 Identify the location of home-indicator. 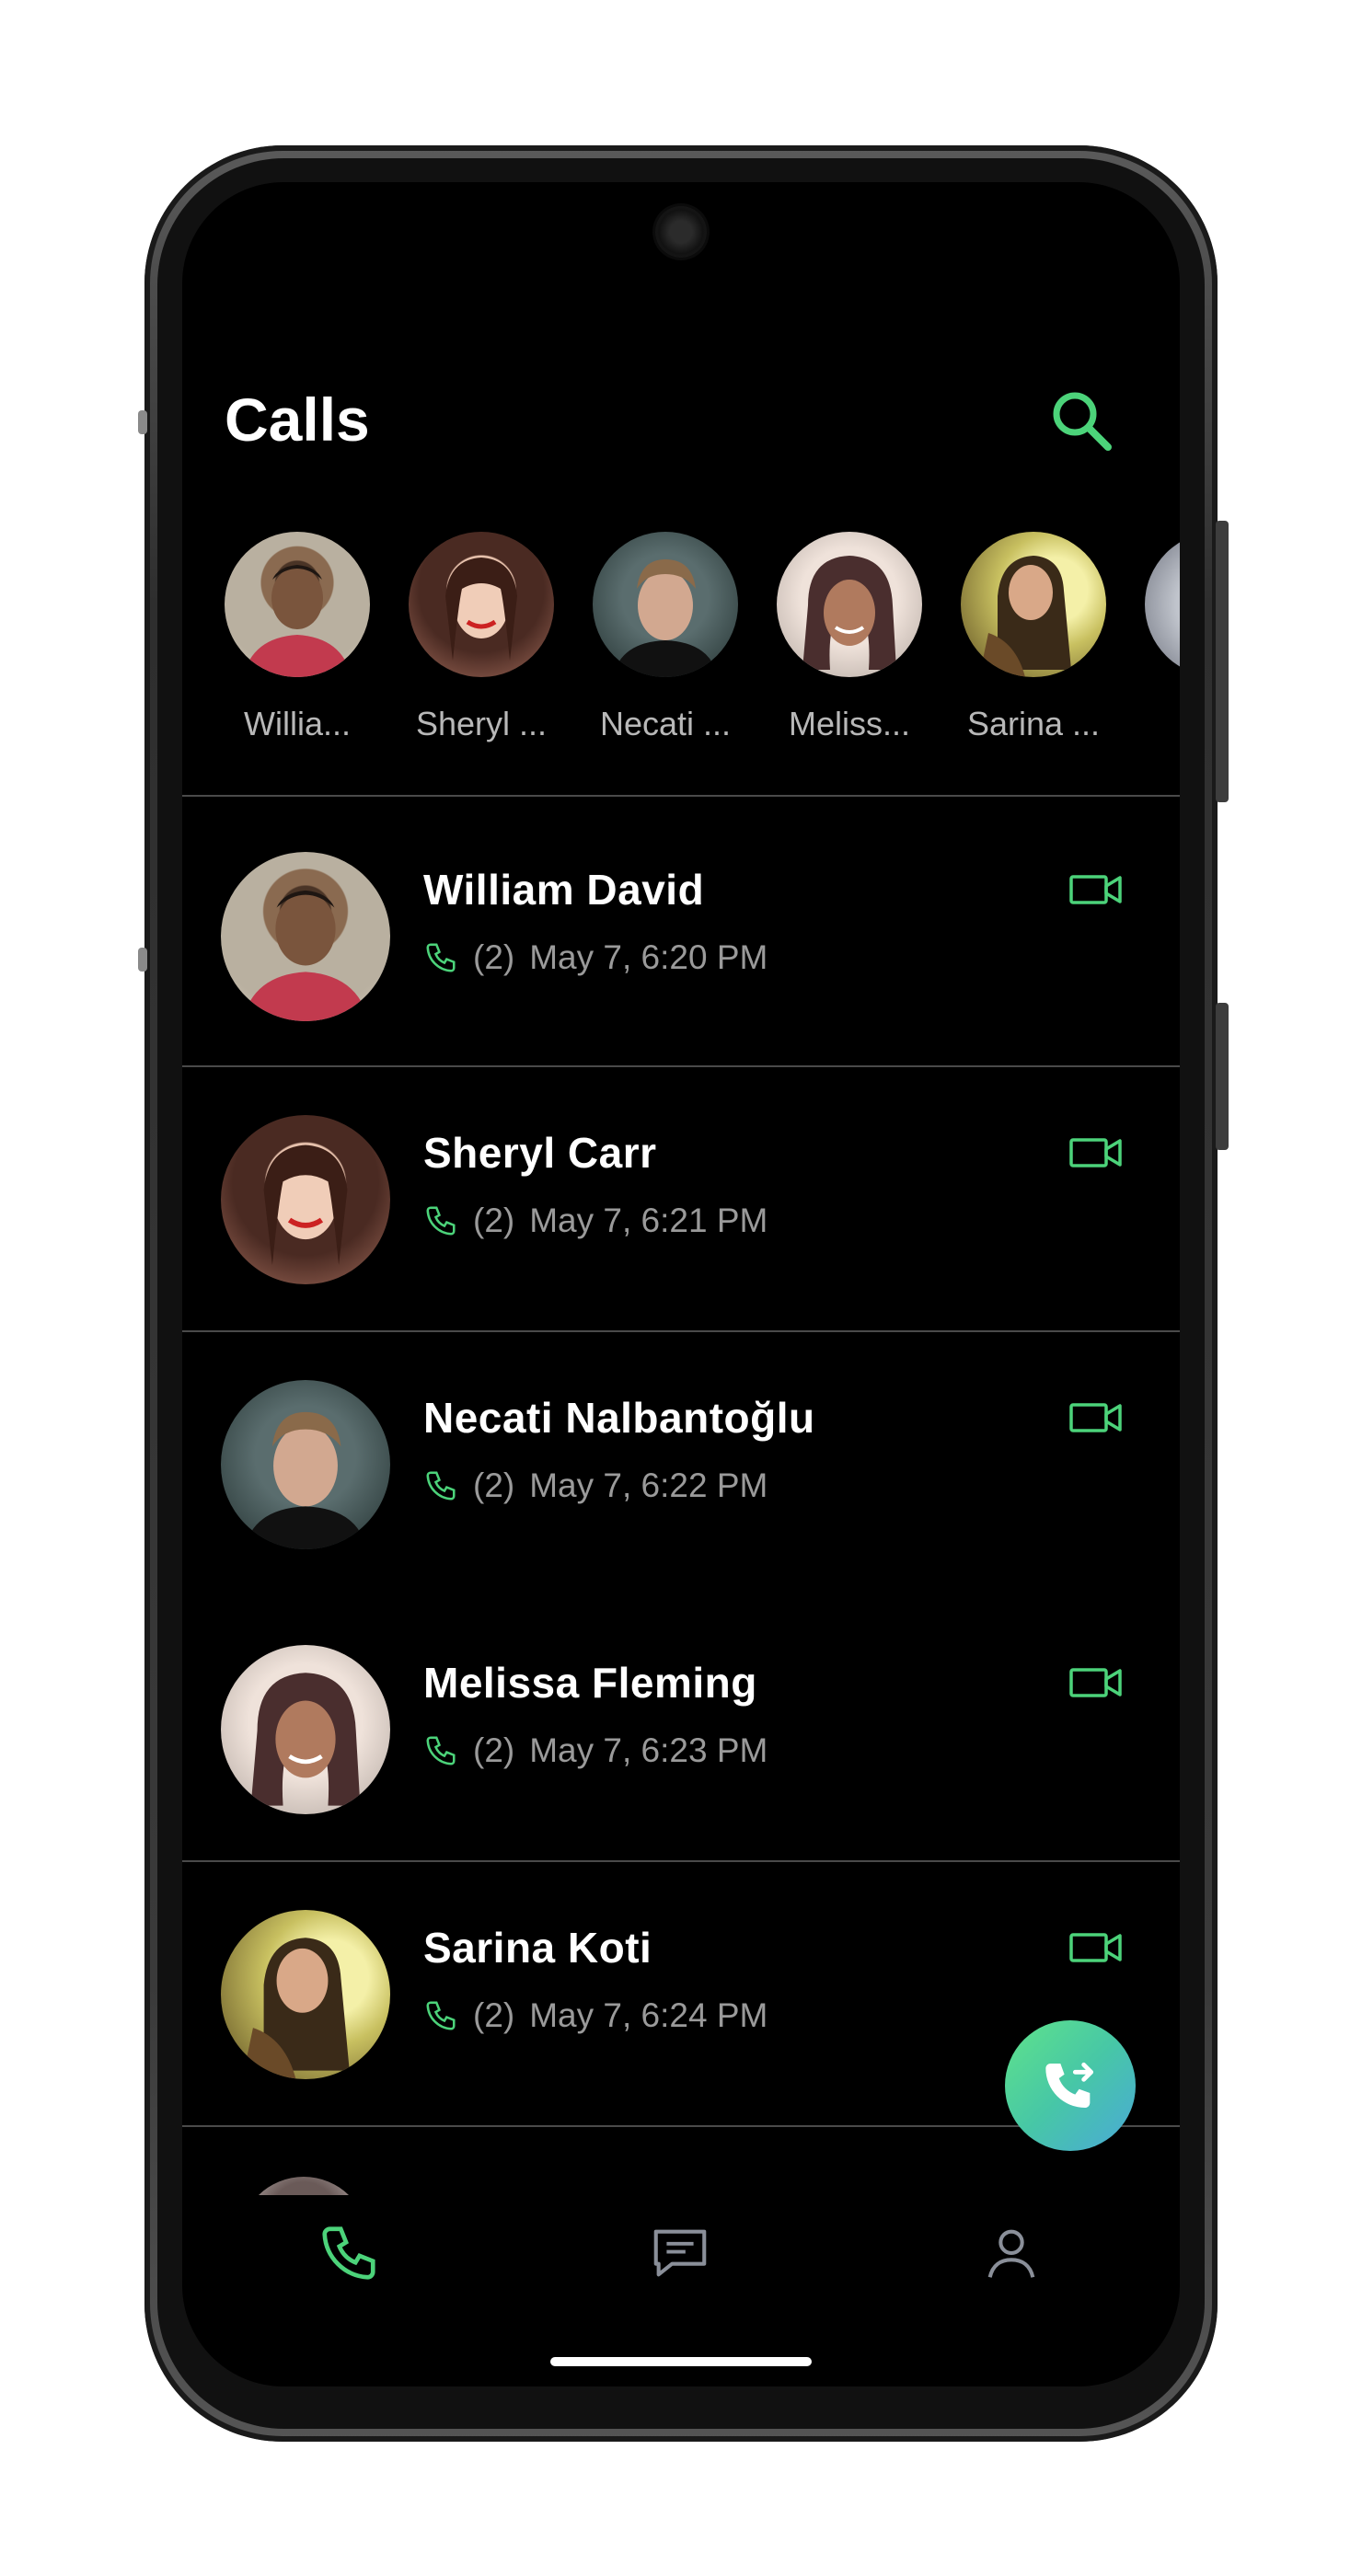
(681, 2361).